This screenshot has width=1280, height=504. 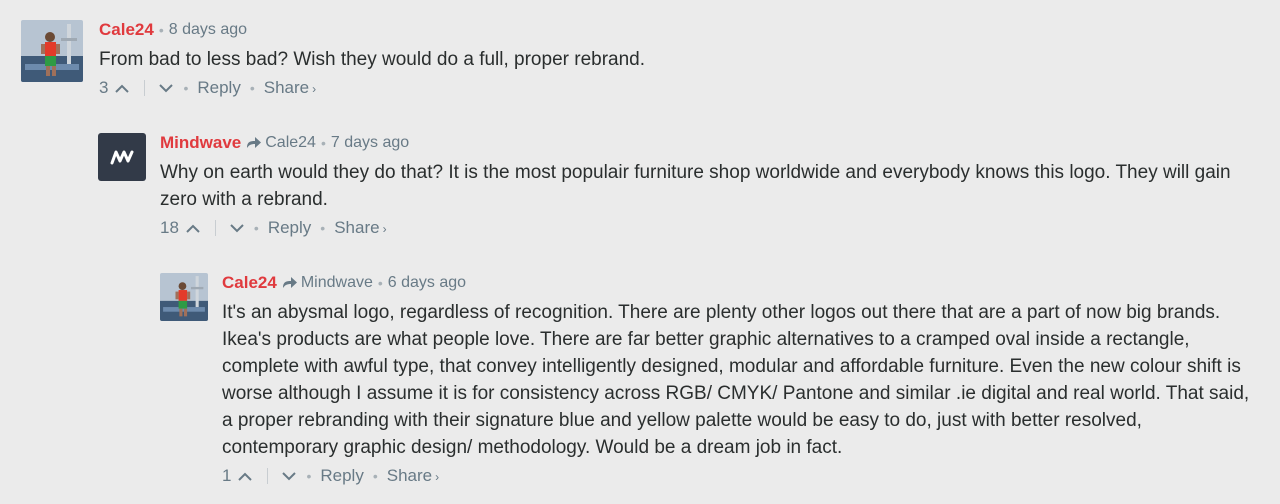 What do you see at coordinates (370, 143) in the screenshot?
I see `timestamp: 7 days ago` at bounding box center [370, 143].